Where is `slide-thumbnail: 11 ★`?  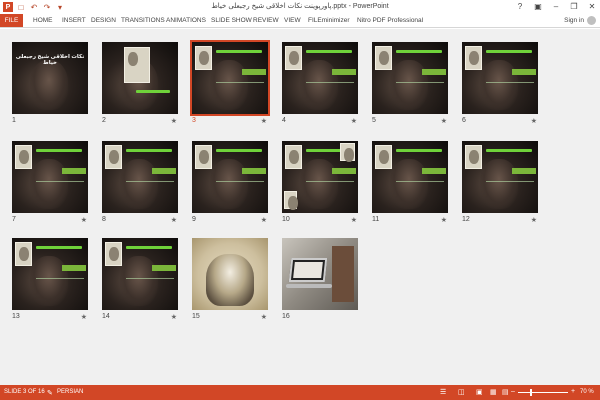 slide-thumbnail: 11 ★ is located at coordinates (410, 182).